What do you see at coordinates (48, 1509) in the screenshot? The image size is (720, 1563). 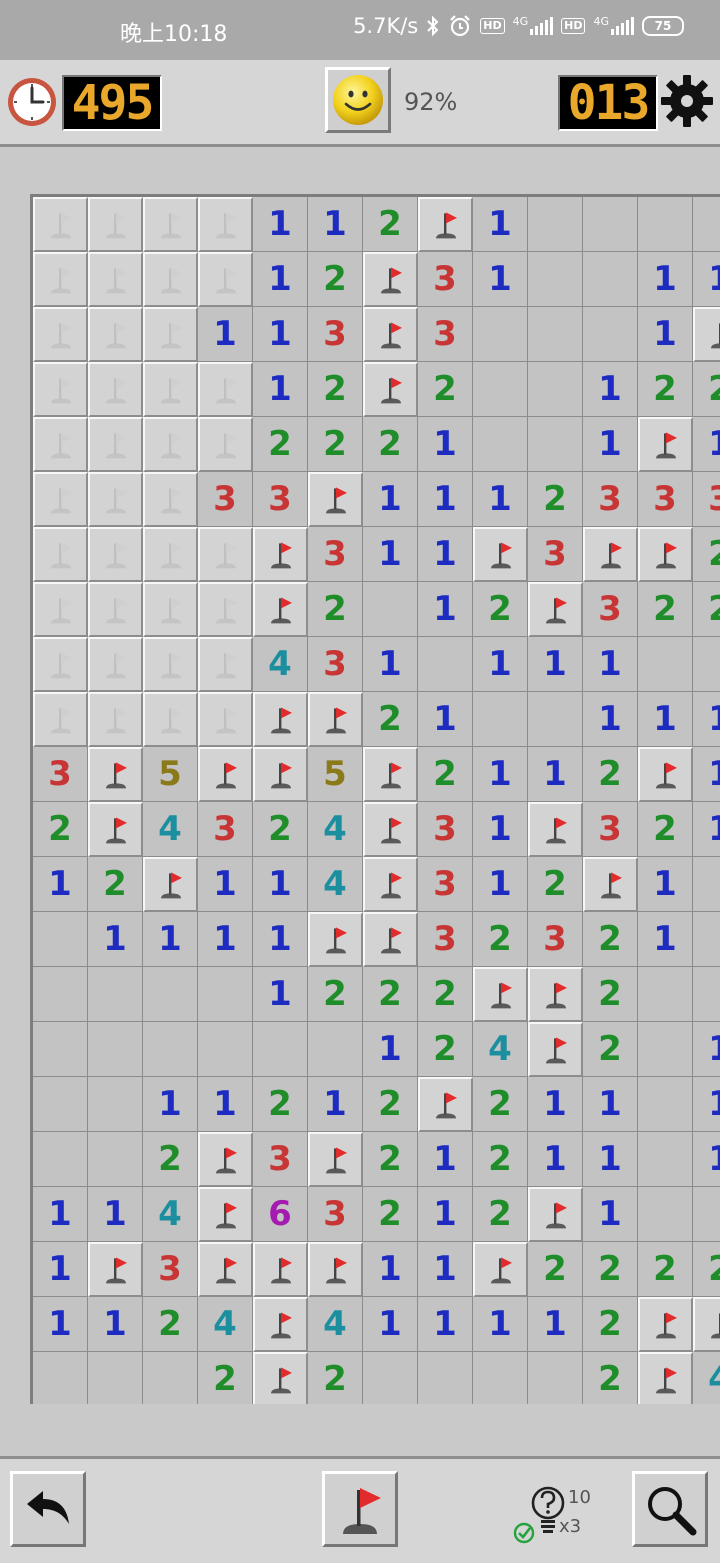 I see `undo-button` at bounding box center [48, 1509].